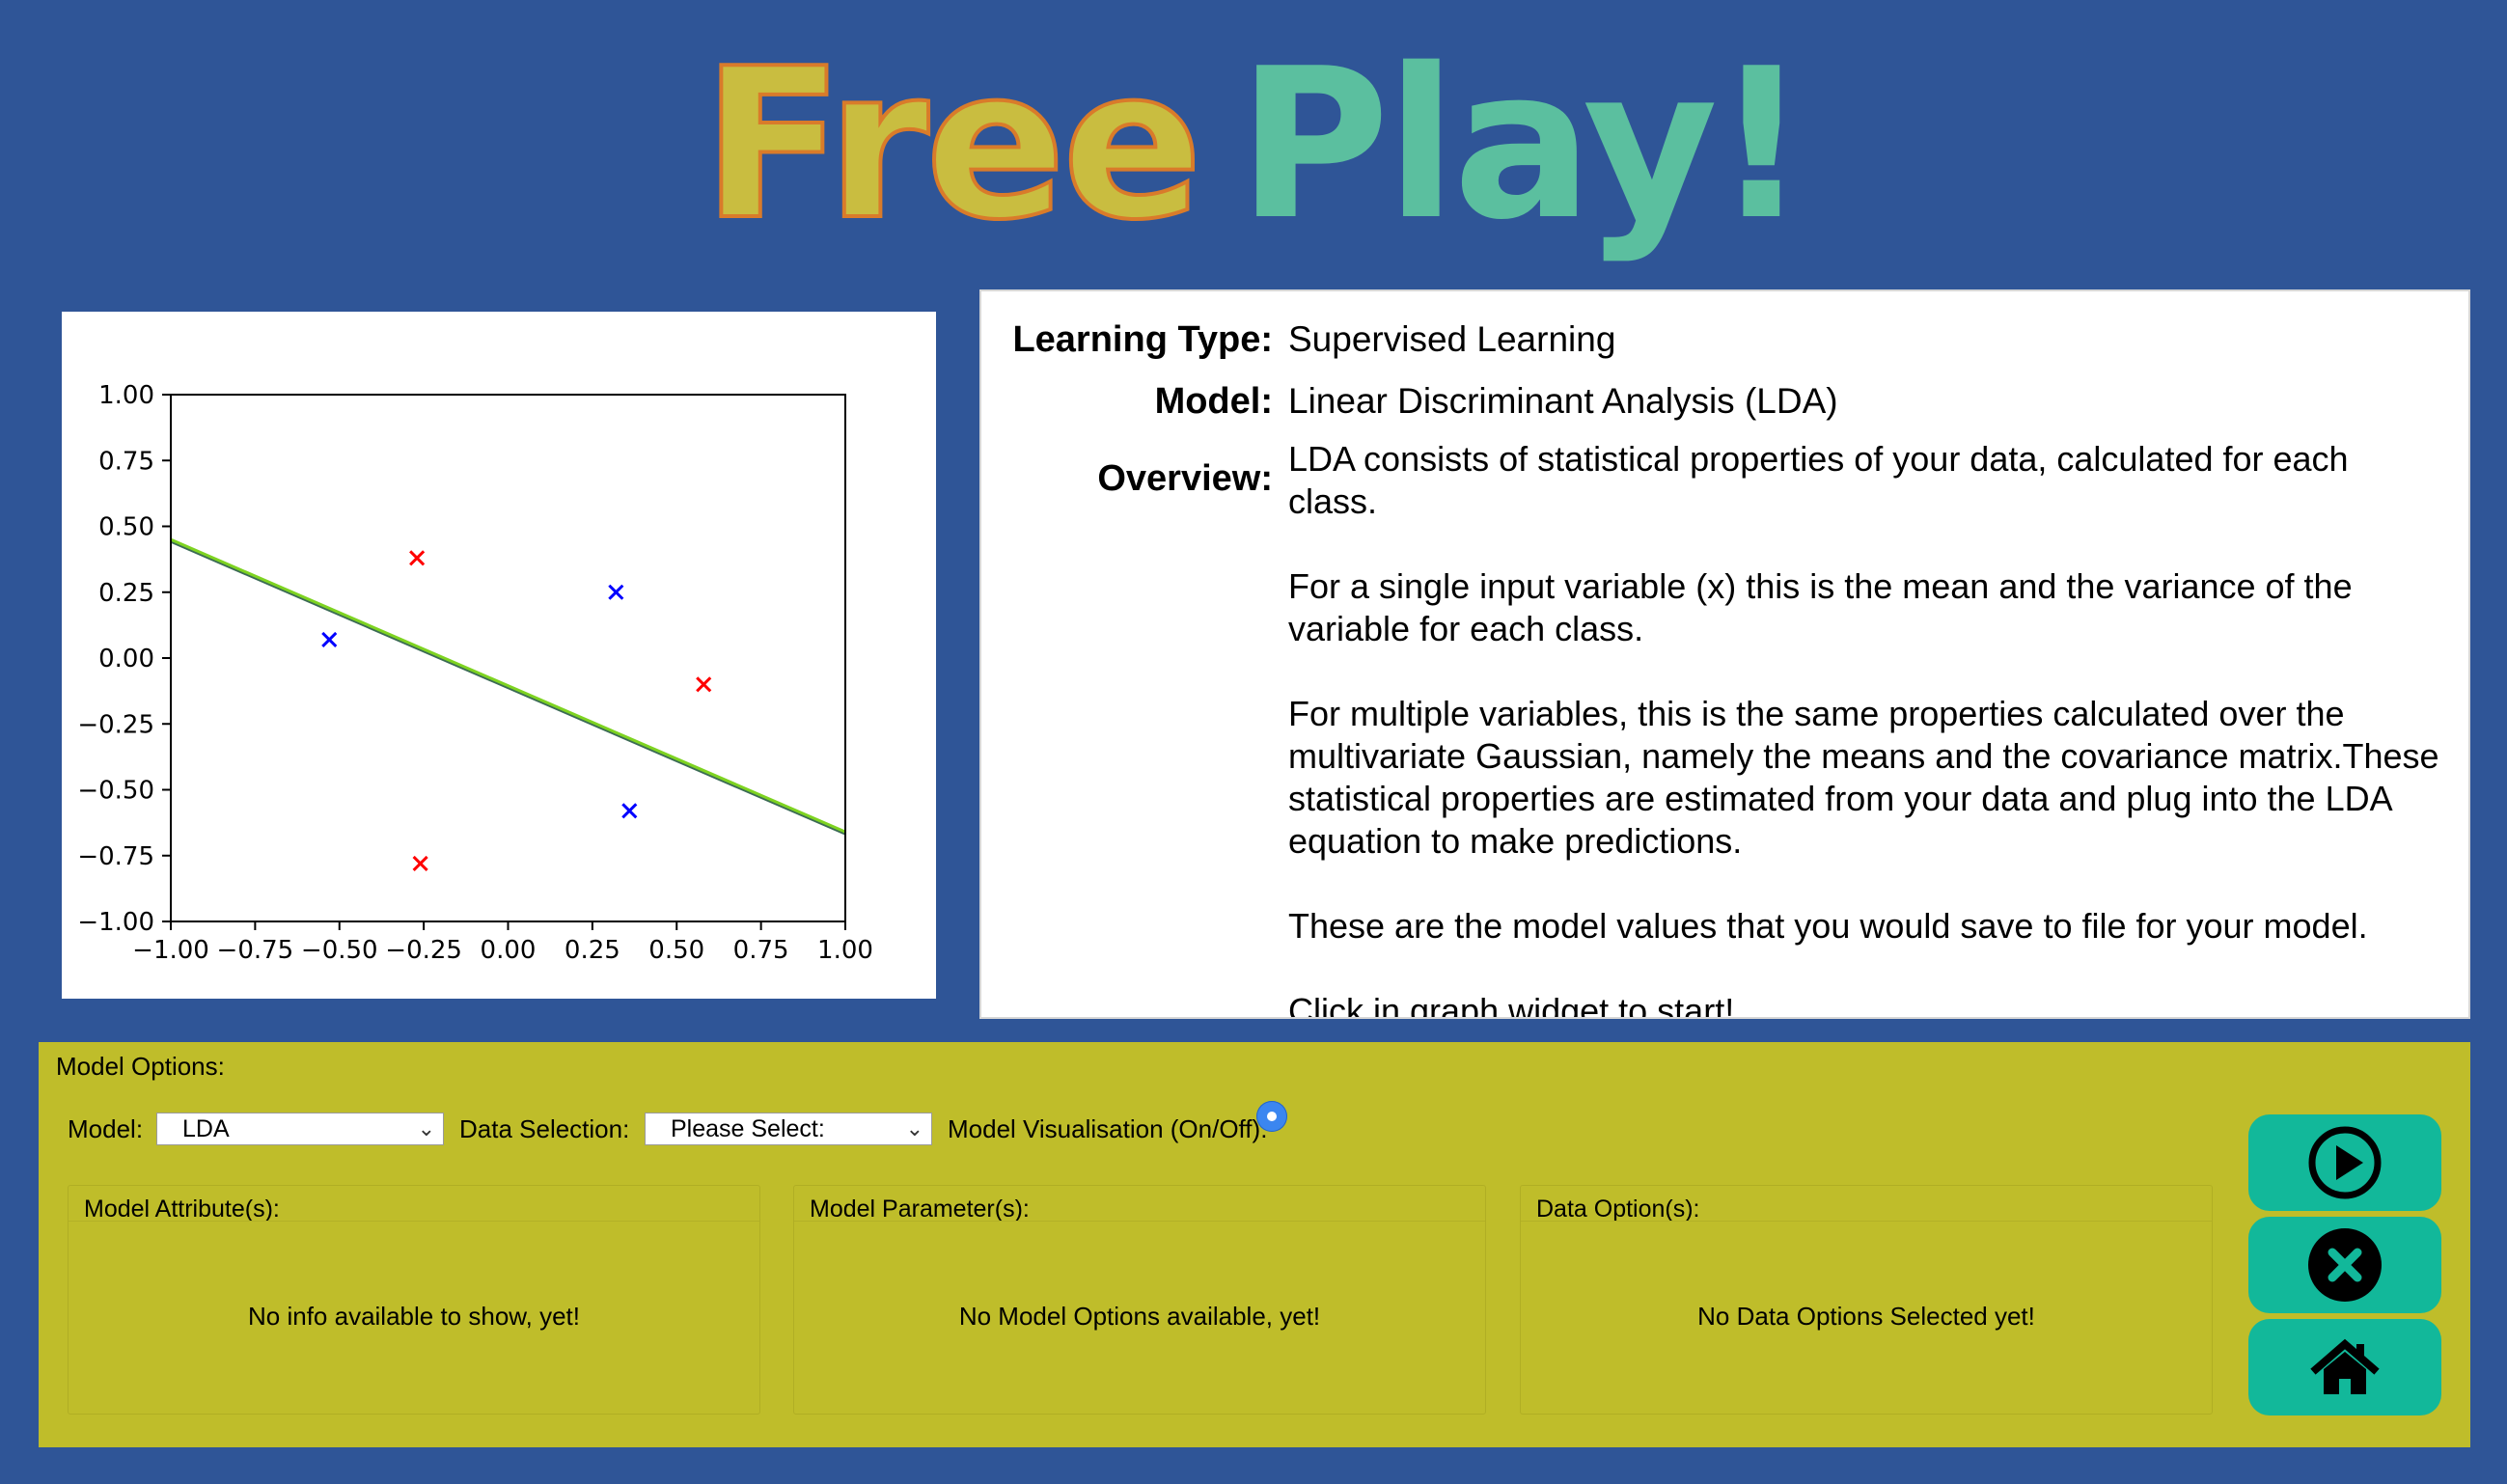  I want to click on data-options-message: No Data Options Selected yet!, so click(1866, 1316).